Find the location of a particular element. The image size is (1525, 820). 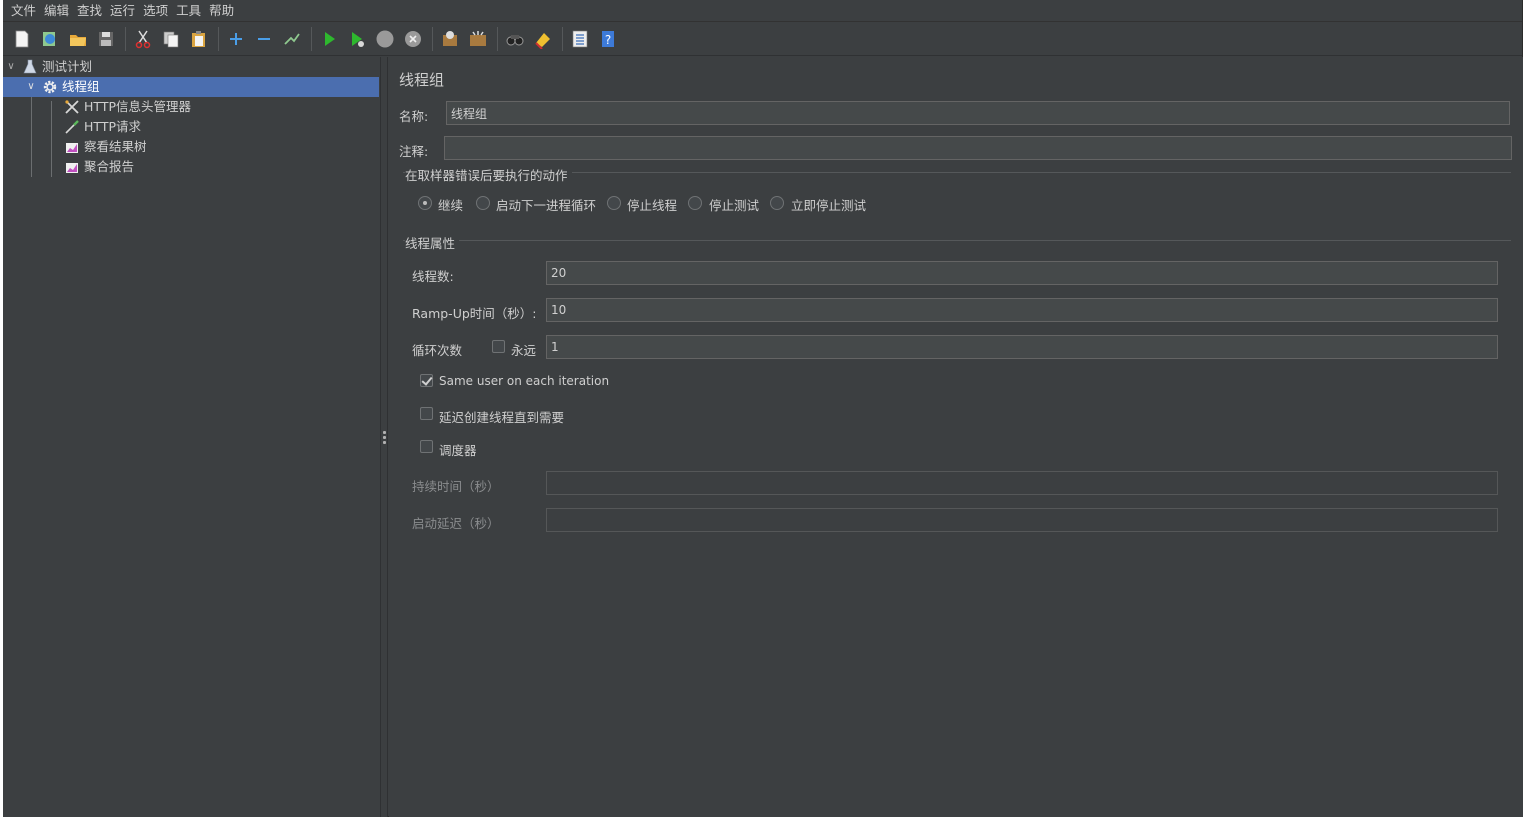

radio-stop-test-now-label: 立即停止测试 is located at coordinates (829, 205).